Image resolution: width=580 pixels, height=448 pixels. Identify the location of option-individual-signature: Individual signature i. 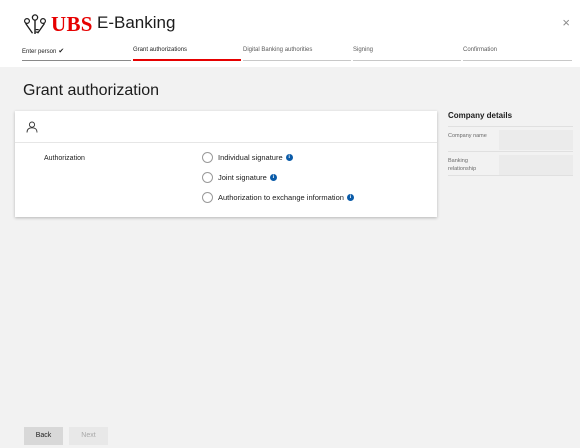
(278, 157).